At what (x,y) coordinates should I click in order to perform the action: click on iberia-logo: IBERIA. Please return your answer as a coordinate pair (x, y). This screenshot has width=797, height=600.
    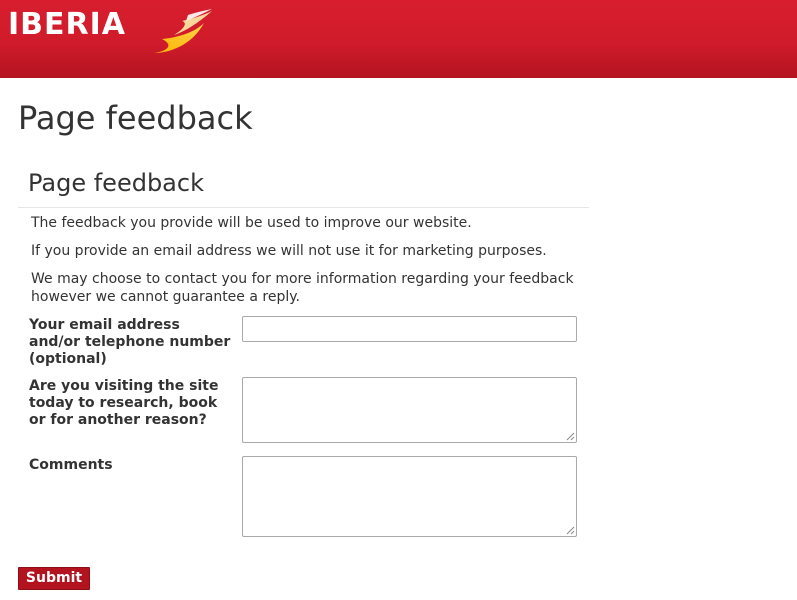
    Looking at the image, I should click on (67, 33).